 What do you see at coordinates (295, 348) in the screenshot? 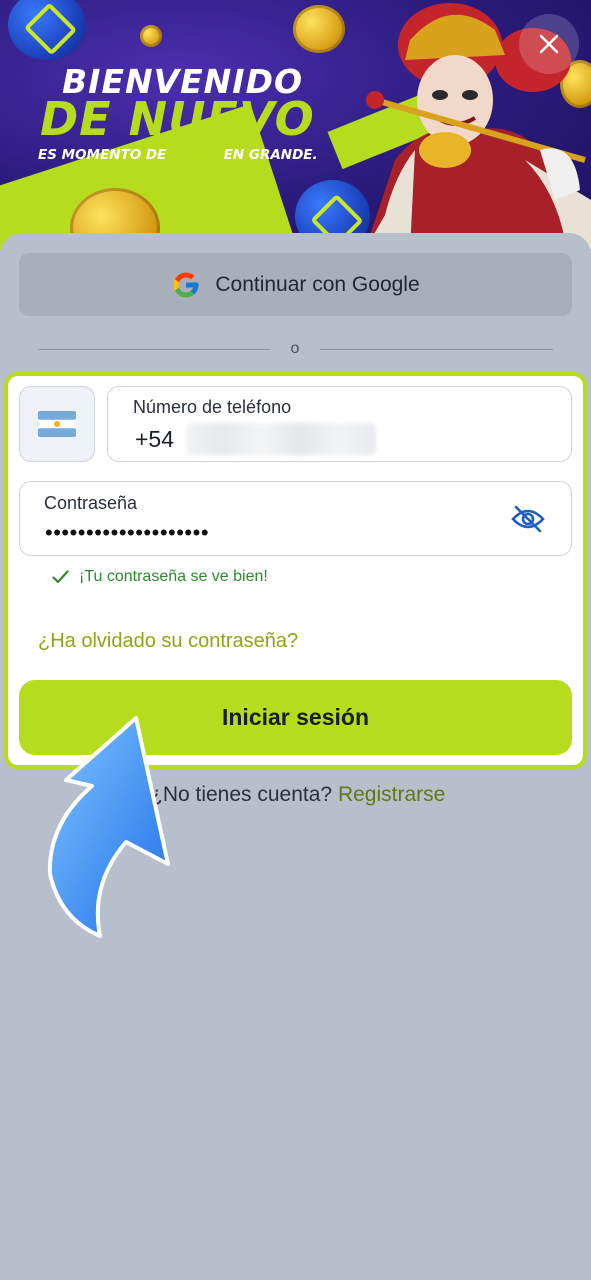
I see `divider-text: o` at bounding box center [295, 348].